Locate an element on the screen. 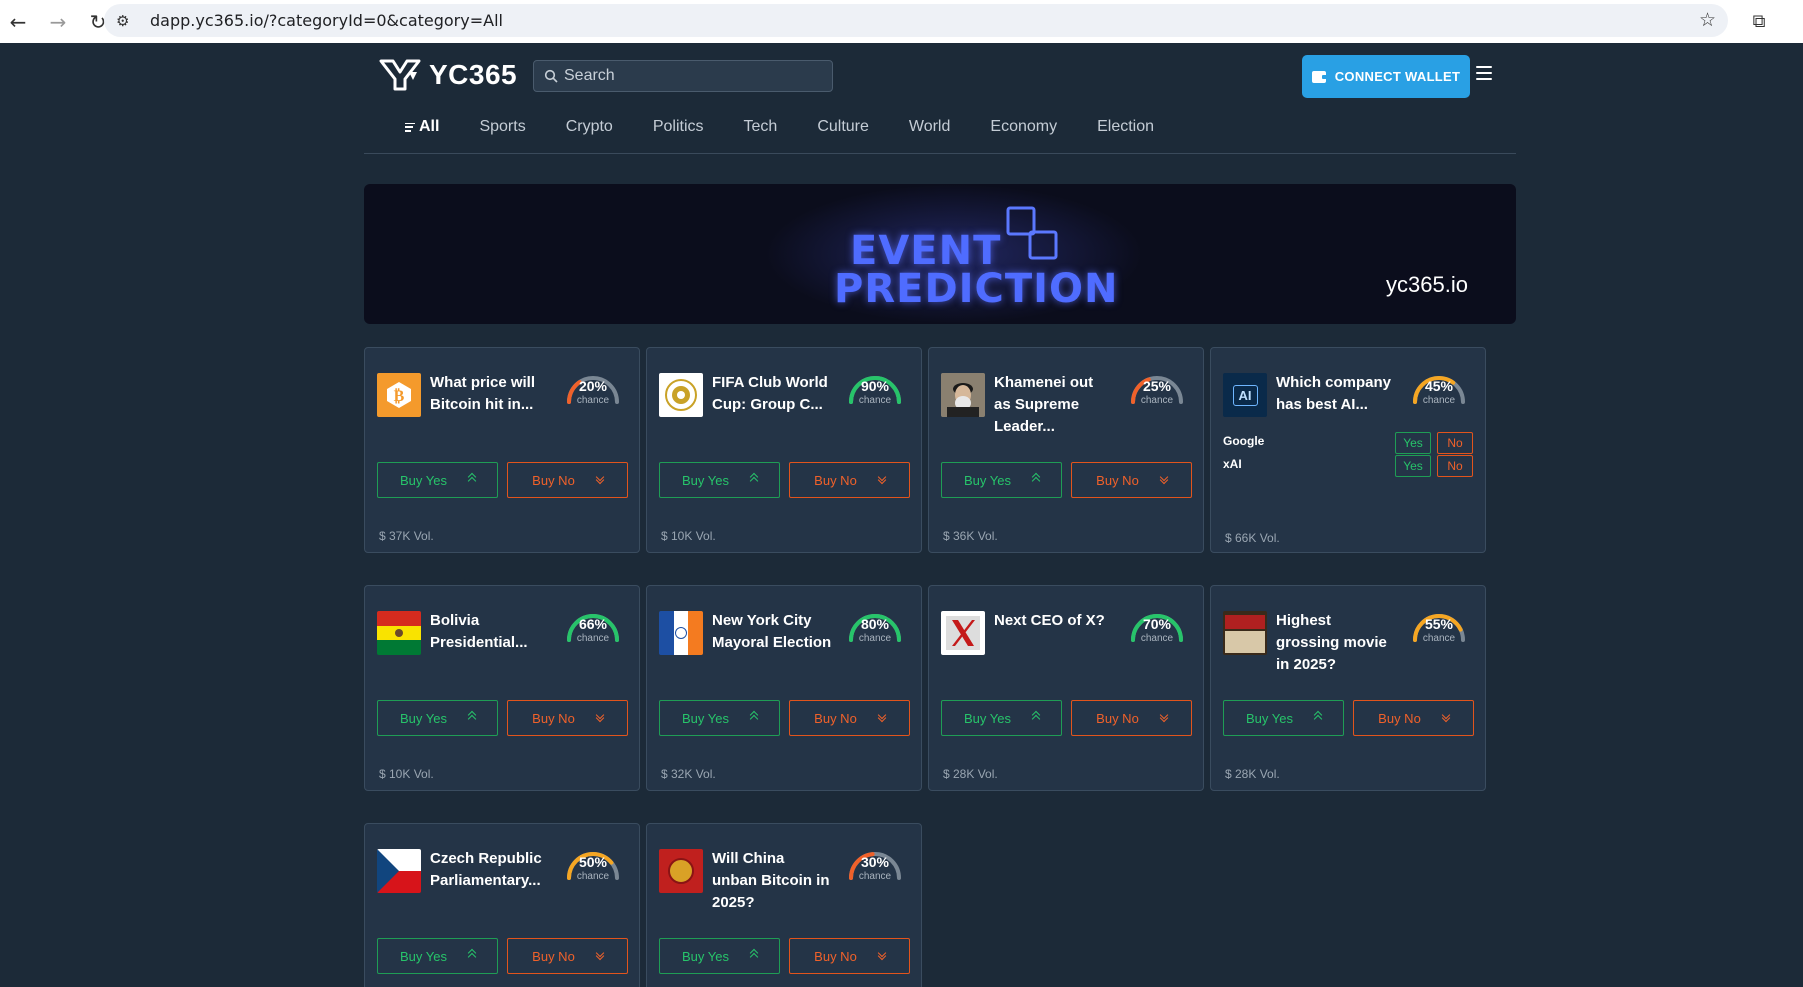 This screenshot has height=987, width=1803. fifa-thumbnail is located at coordinates (681, 395).